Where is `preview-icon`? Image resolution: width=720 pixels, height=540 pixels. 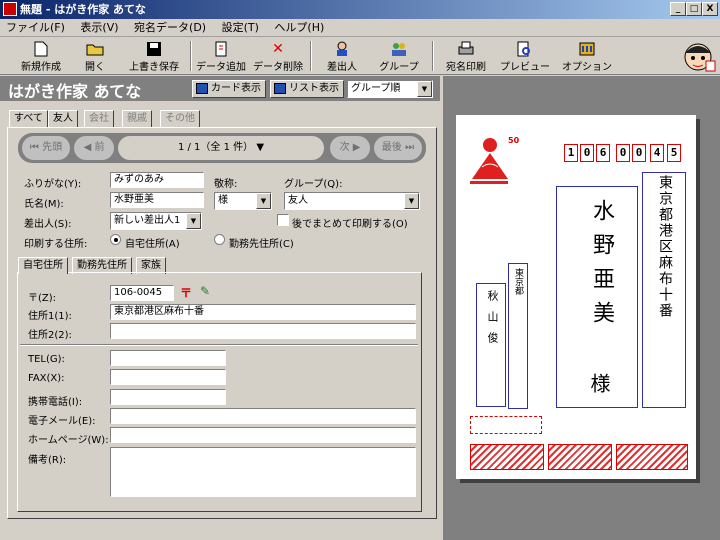 preview-icon is located at coordinates (524, 49).